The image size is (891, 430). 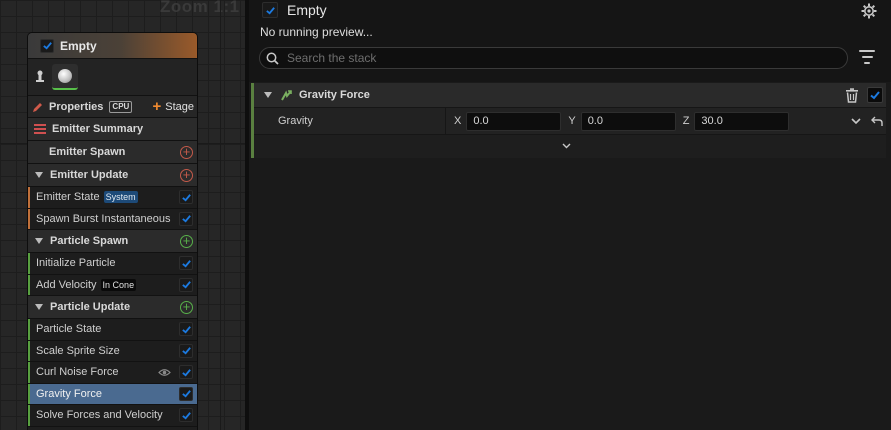 I want to click on module-label: Initialize Particle, so click(x=76, y=263).